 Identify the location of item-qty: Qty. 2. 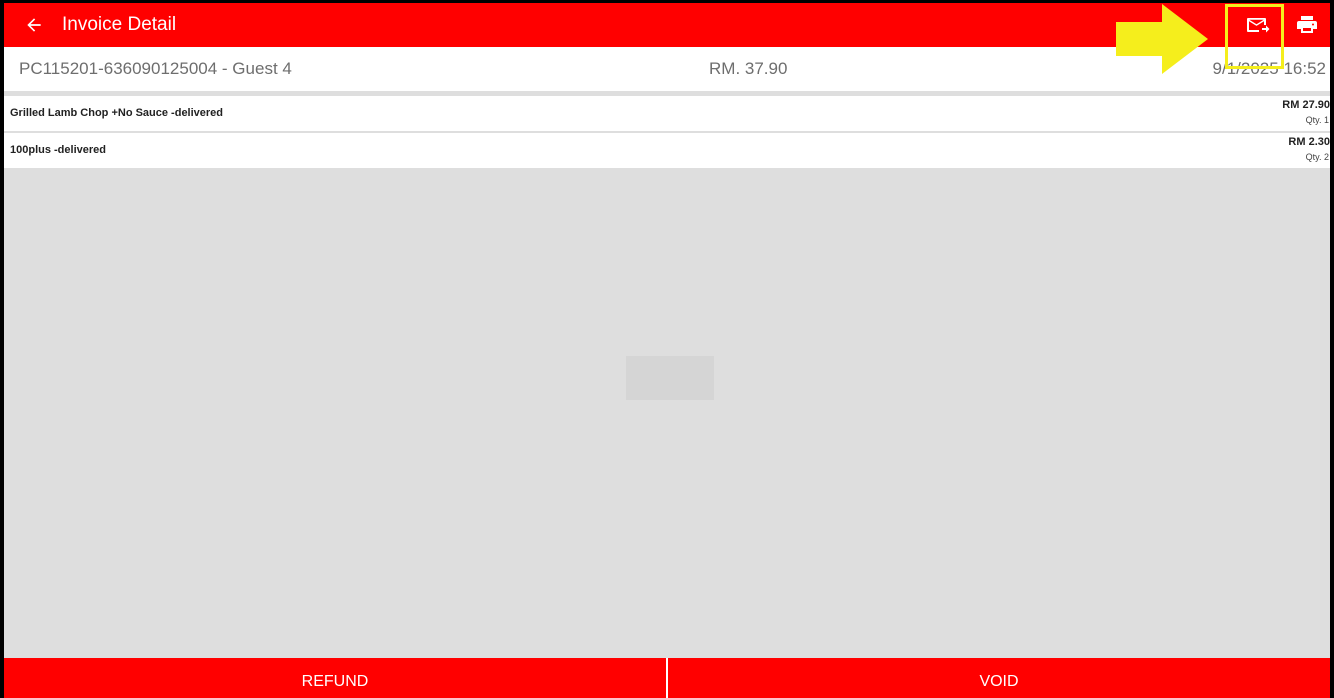
(1317, 157).